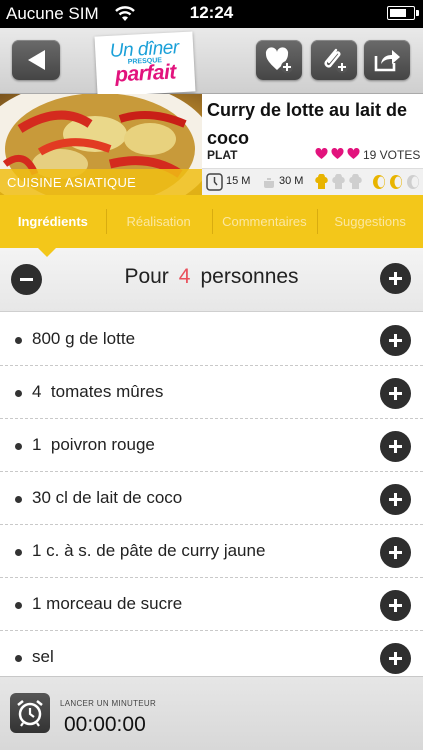 The image size is (423, 750). I want to click on share-icon, so click(387, 61).